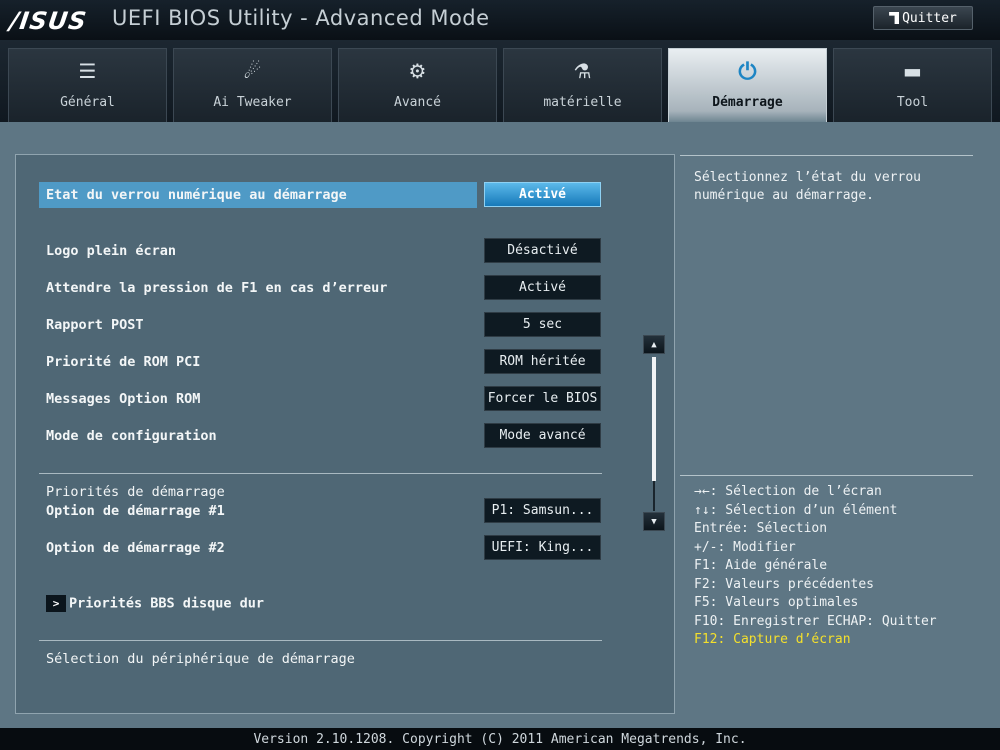 The image size is (1000, 750). Describe the element at coordinates (912, 102) in the screenshot. I see `tab-label: Tool` at that location.